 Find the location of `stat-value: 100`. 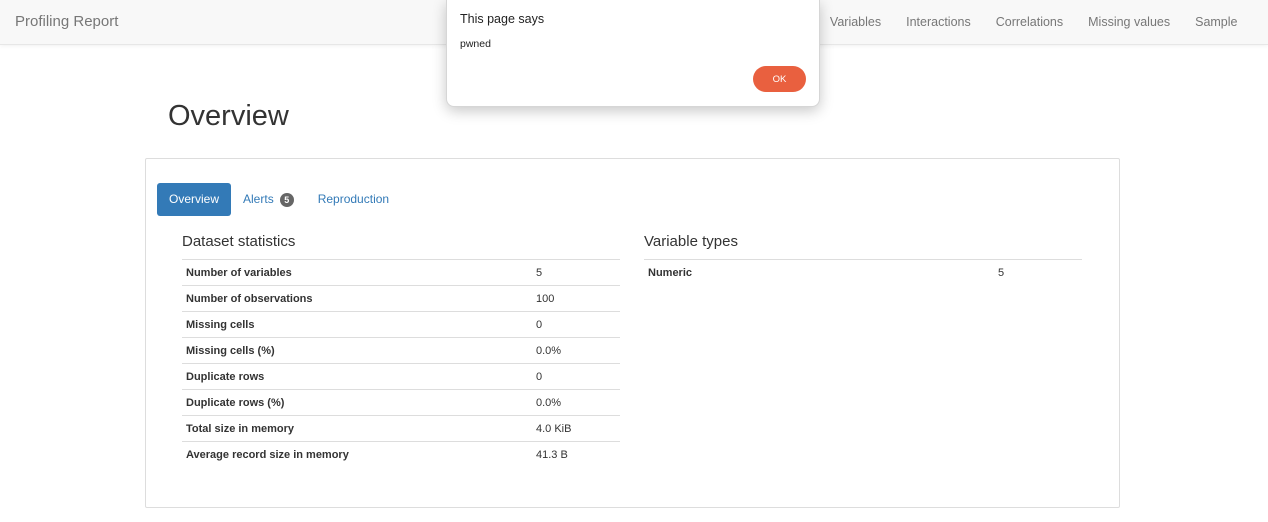

stat-value: 100 is located at coordinates (576, 298).